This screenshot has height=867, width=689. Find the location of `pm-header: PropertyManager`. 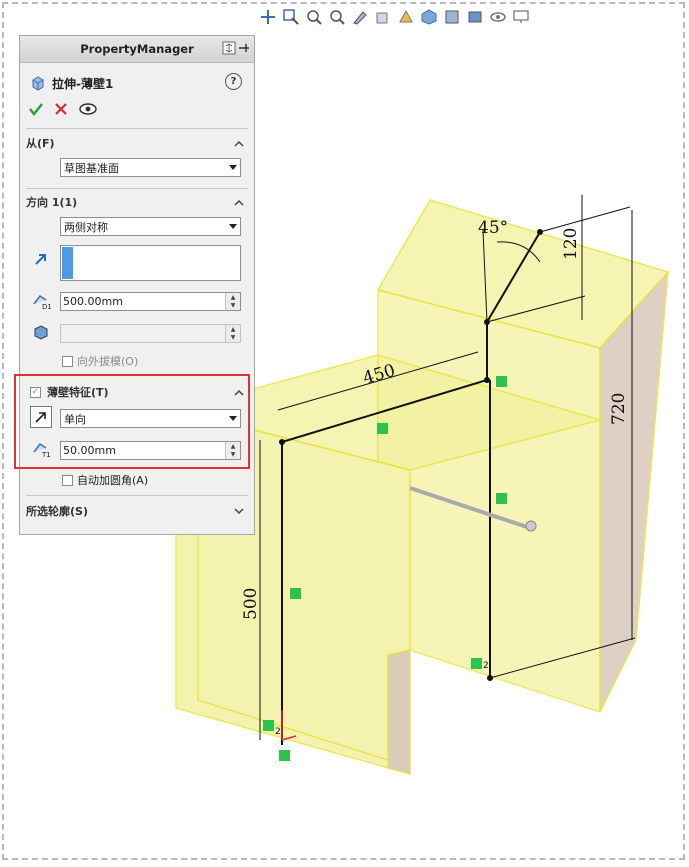

pm-header: PropertyManager is located at coordinates (137, 49).